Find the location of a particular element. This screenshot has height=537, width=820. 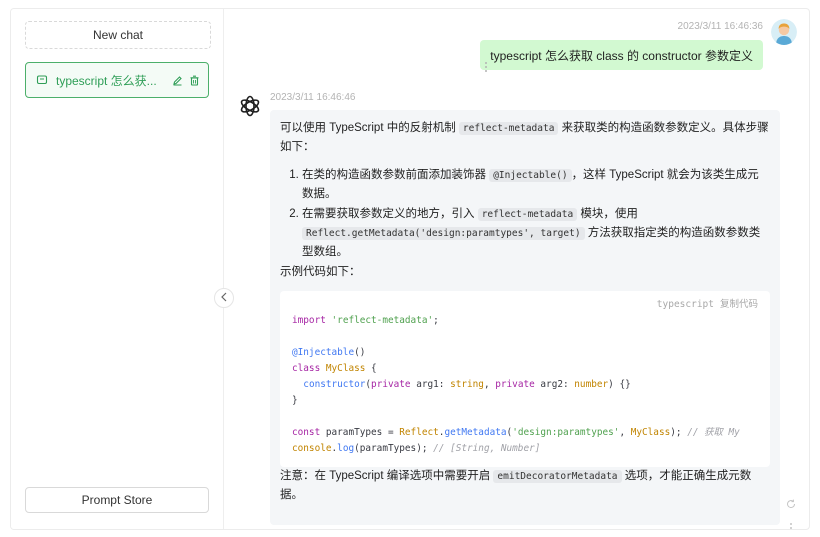

inline-code: emitDecoratorMetadata is located at coordinates (557, 476).